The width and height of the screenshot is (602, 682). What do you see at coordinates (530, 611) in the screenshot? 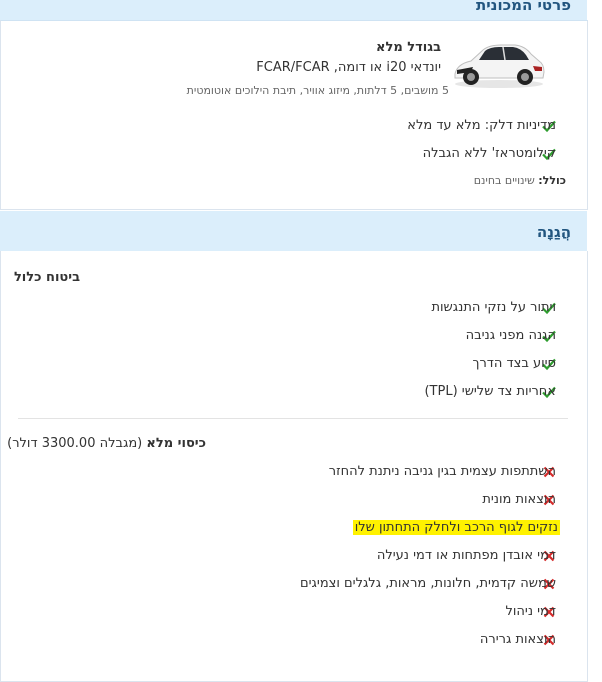
I see `excluded-item: דמי ניהול` at bounding box center [530, 611].